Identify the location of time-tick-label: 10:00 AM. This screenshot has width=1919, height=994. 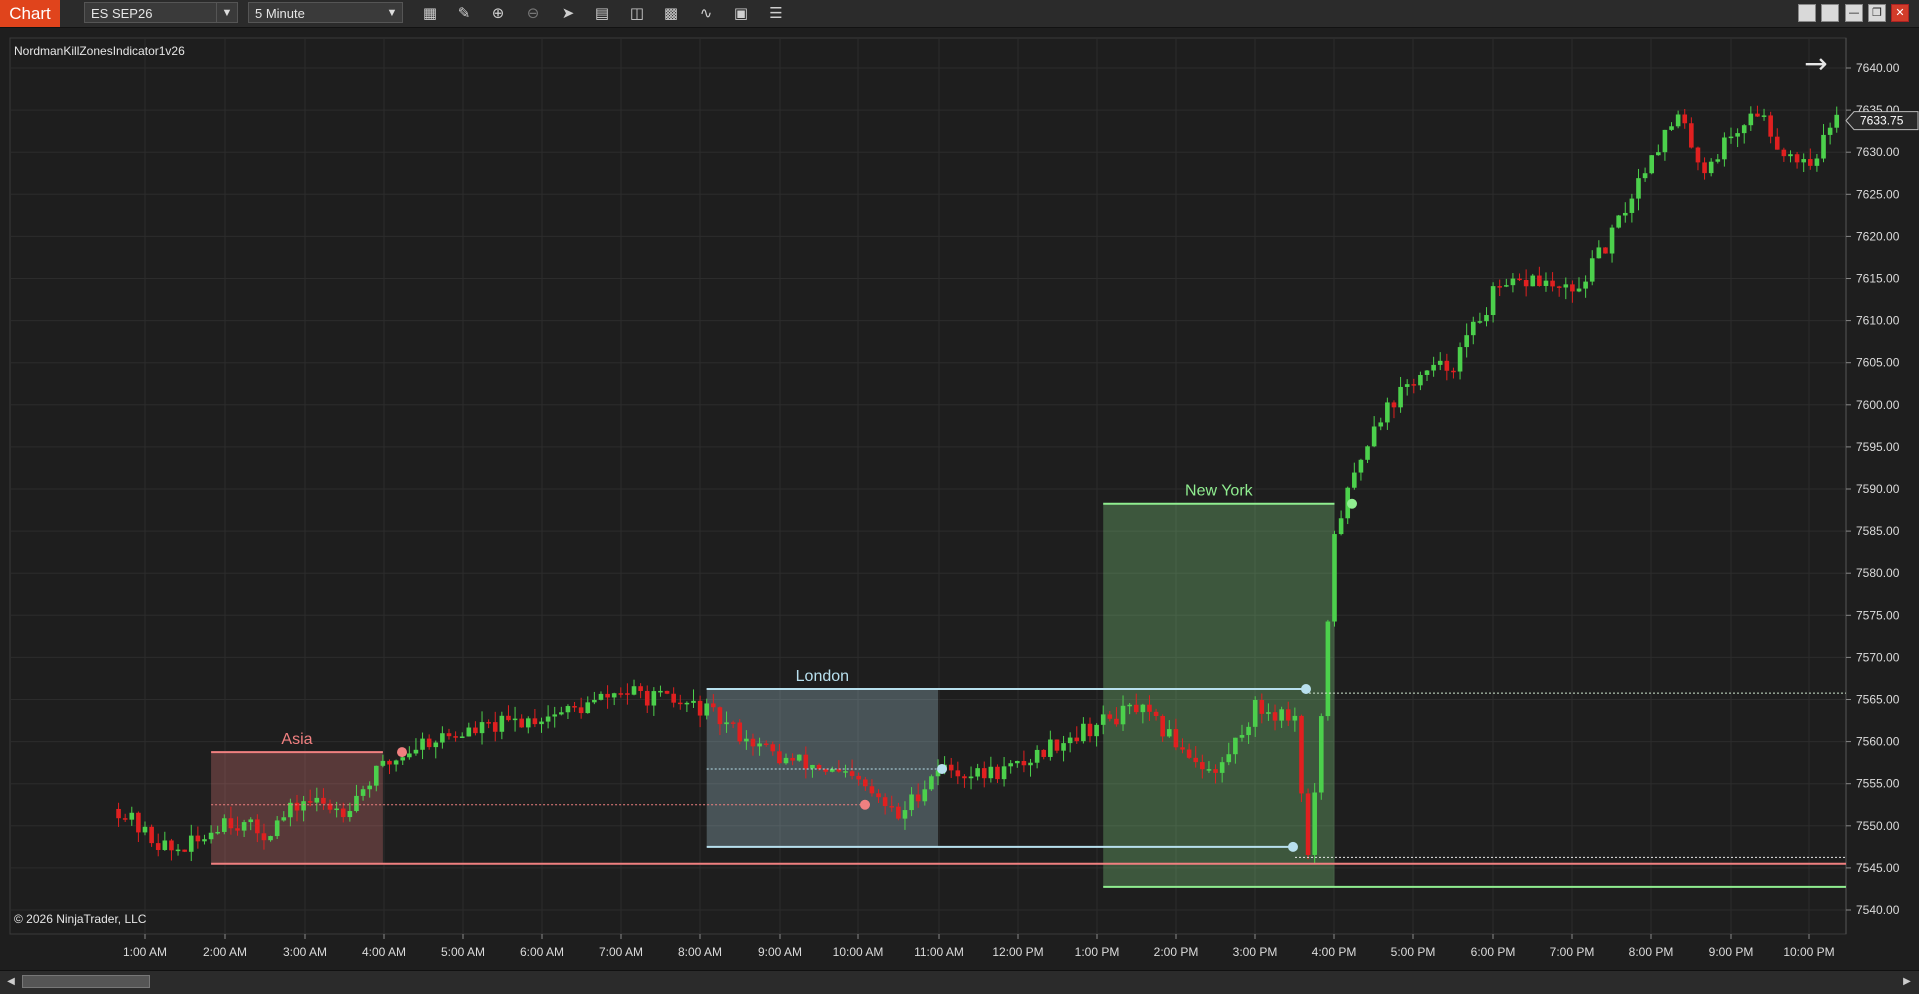
(858, 952).